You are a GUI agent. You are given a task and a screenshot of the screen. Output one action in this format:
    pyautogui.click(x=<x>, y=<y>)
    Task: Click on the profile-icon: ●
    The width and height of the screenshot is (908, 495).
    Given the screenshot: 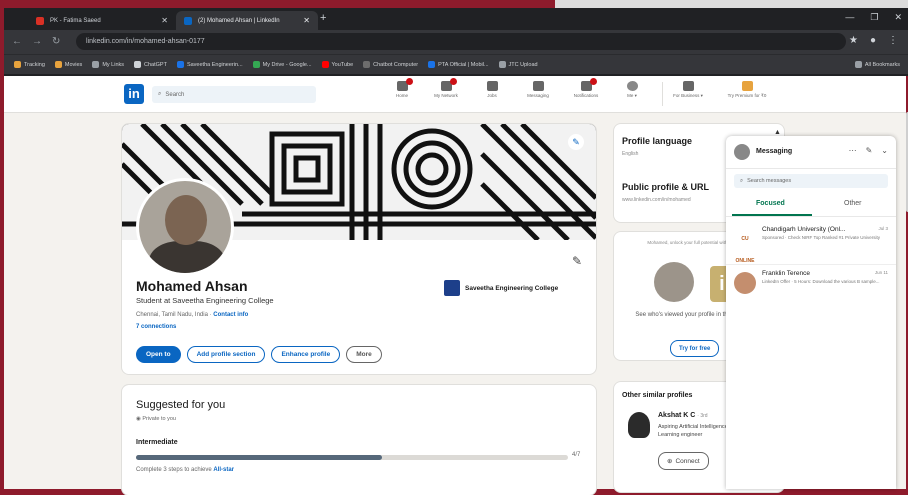 What is the action you would take?
    pyautogui.click(x=873, y=40)
    